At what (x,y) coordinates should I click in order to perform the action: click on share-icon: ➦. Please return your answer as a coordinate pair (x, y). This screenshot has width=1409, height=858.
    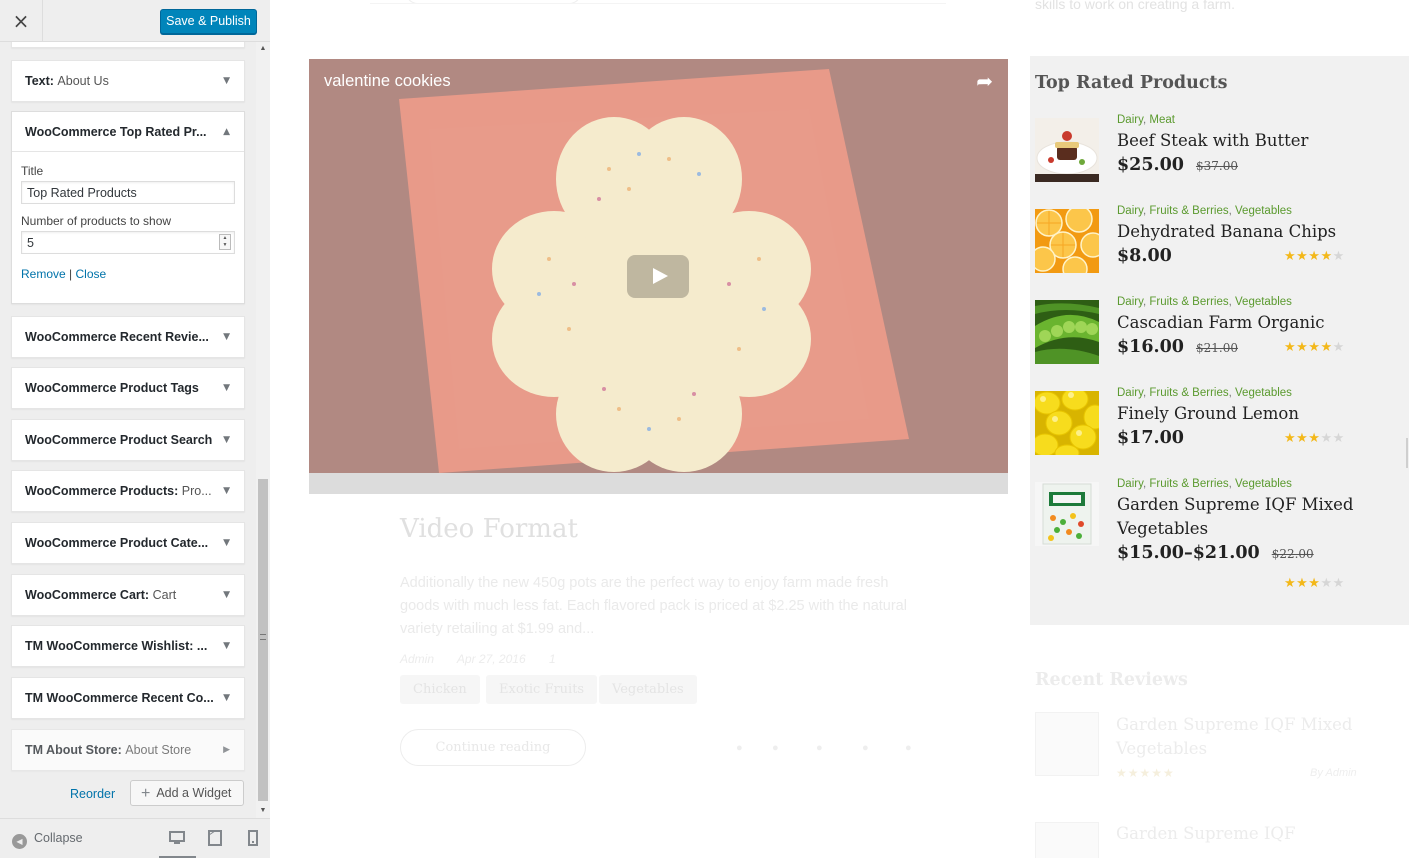
    Looking at the image, I should click on (984, 81).